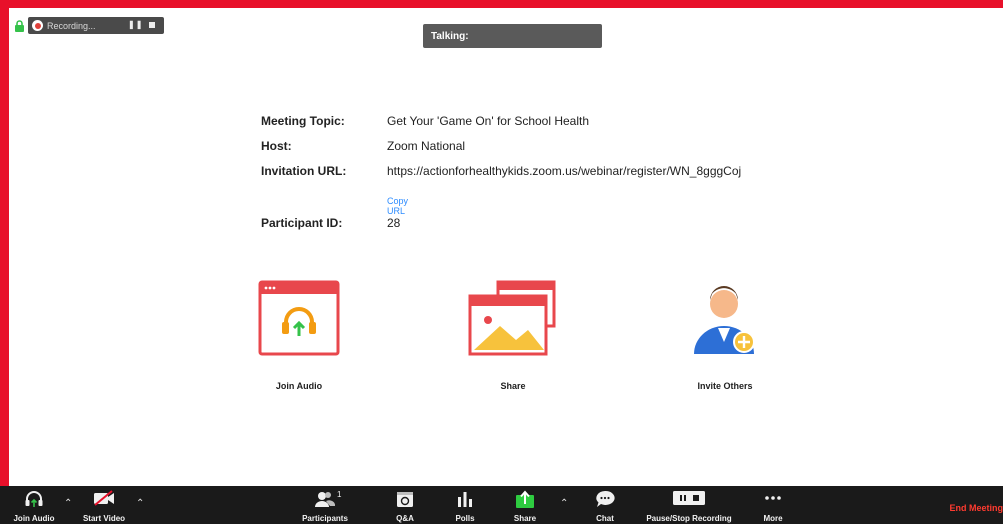 This screenshot has width=1003, height=524. I want to click on meeting-topic: Get Your 'Game On' for School Health, so click(488, 121).